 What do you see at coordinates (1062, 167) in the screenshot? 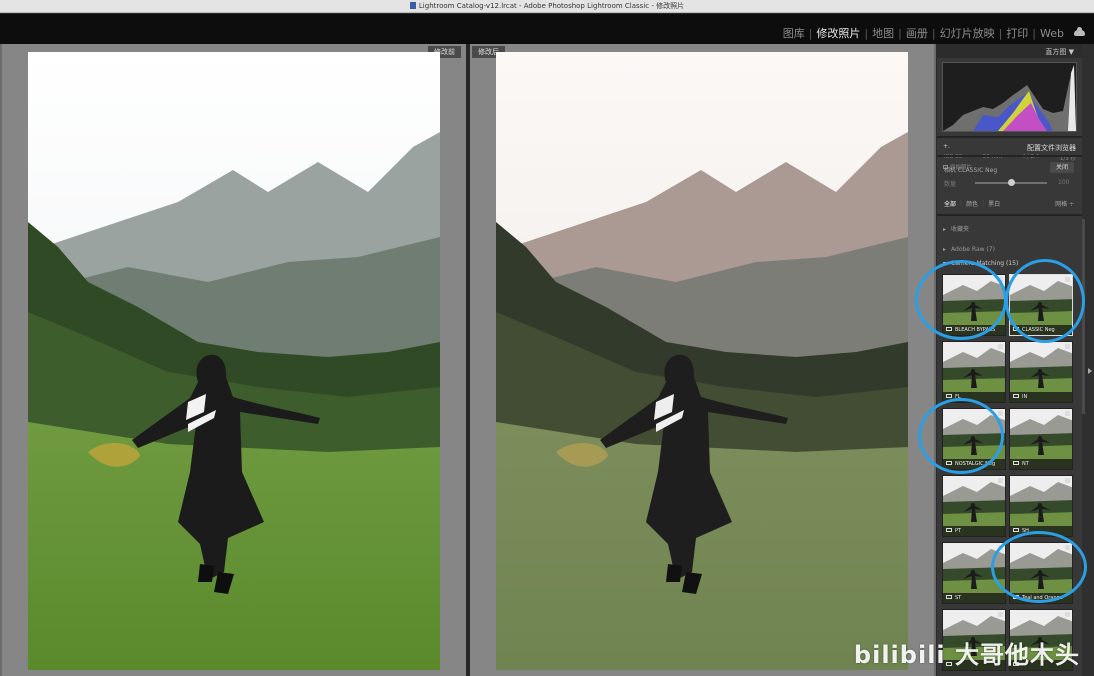
I see `close-profile-browser-button: 关闭` at bounding box center [1062, 167].